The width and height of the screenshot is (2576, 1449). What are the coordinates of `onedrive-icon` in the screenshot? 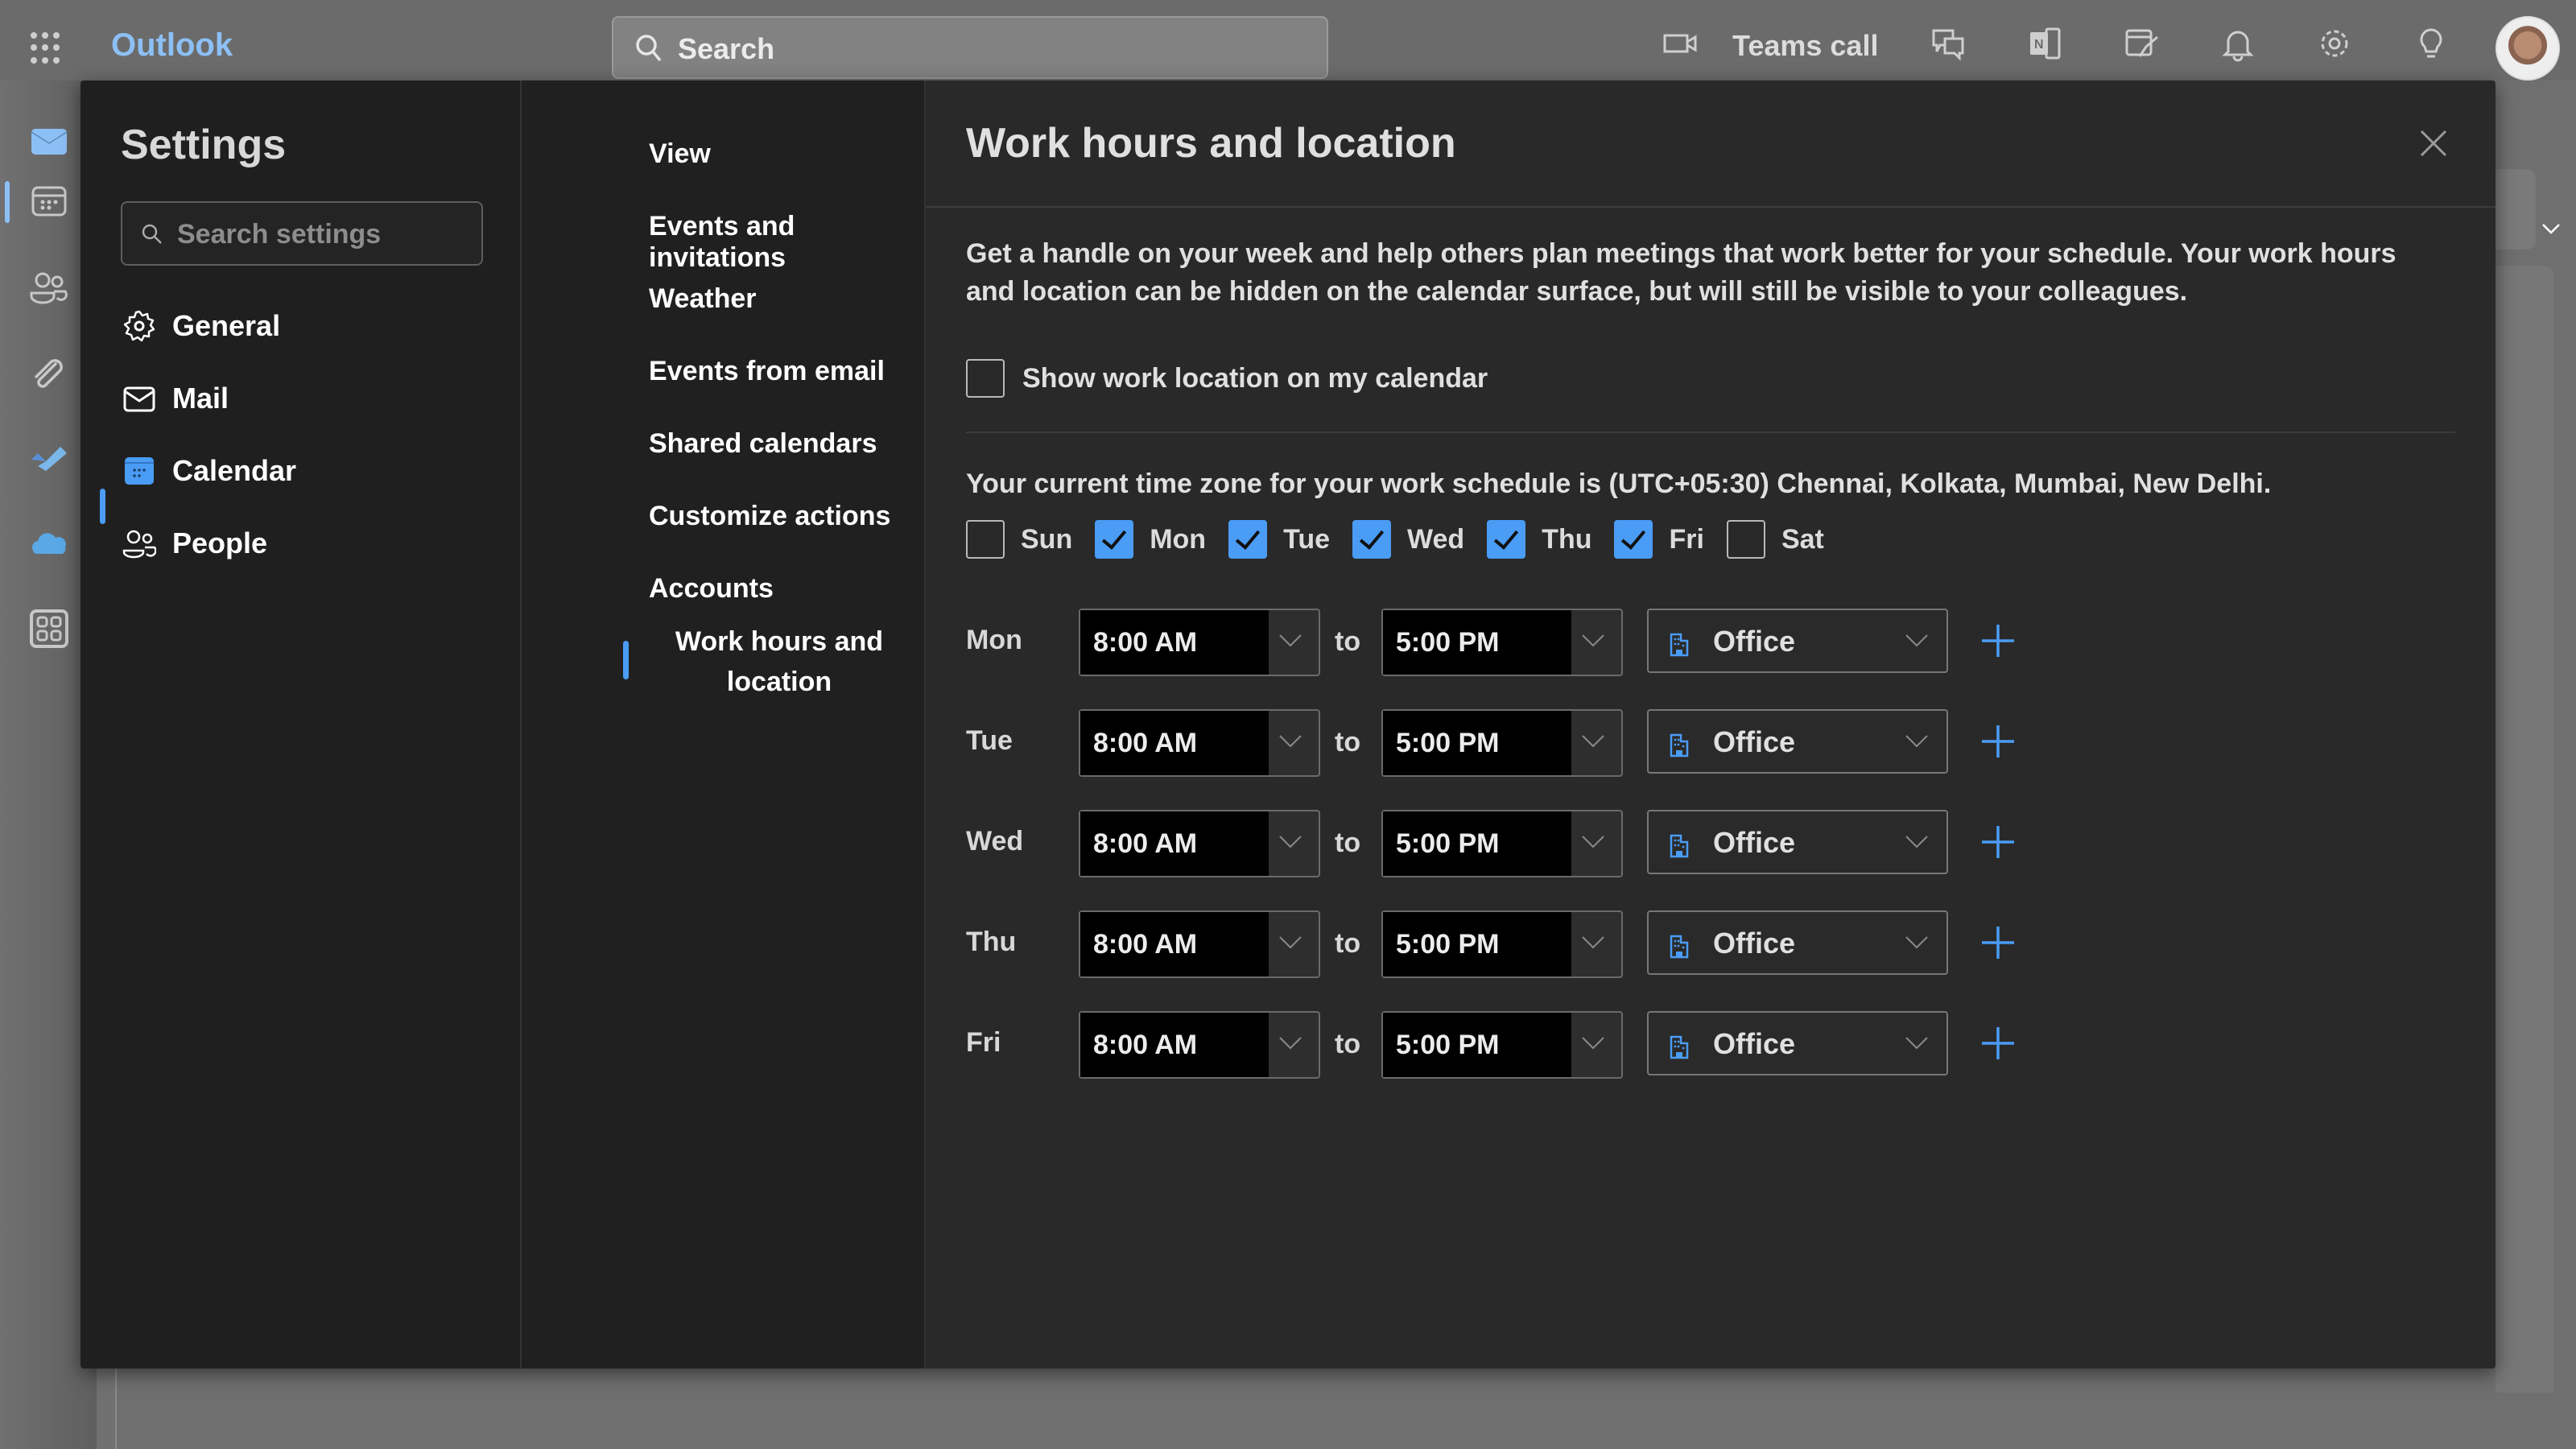 It's located at (49, 544).